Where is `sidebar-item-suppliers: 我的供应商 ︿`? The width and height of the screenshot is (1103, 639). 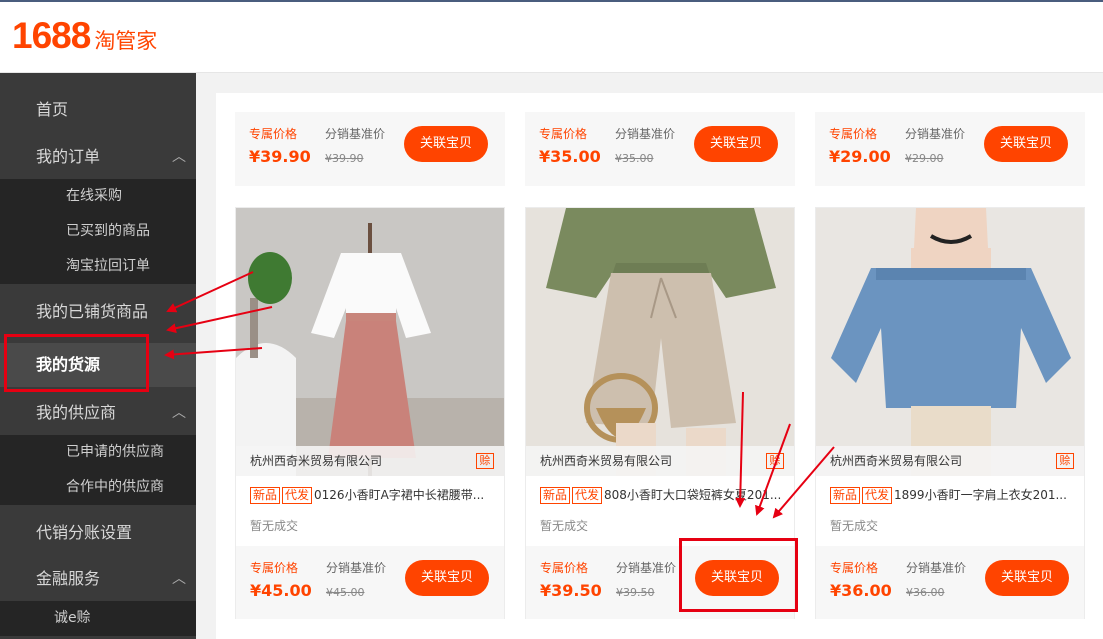
sidebar-item-suppliers: 我的供应商 ︿ is located at coordinates (98, 413).